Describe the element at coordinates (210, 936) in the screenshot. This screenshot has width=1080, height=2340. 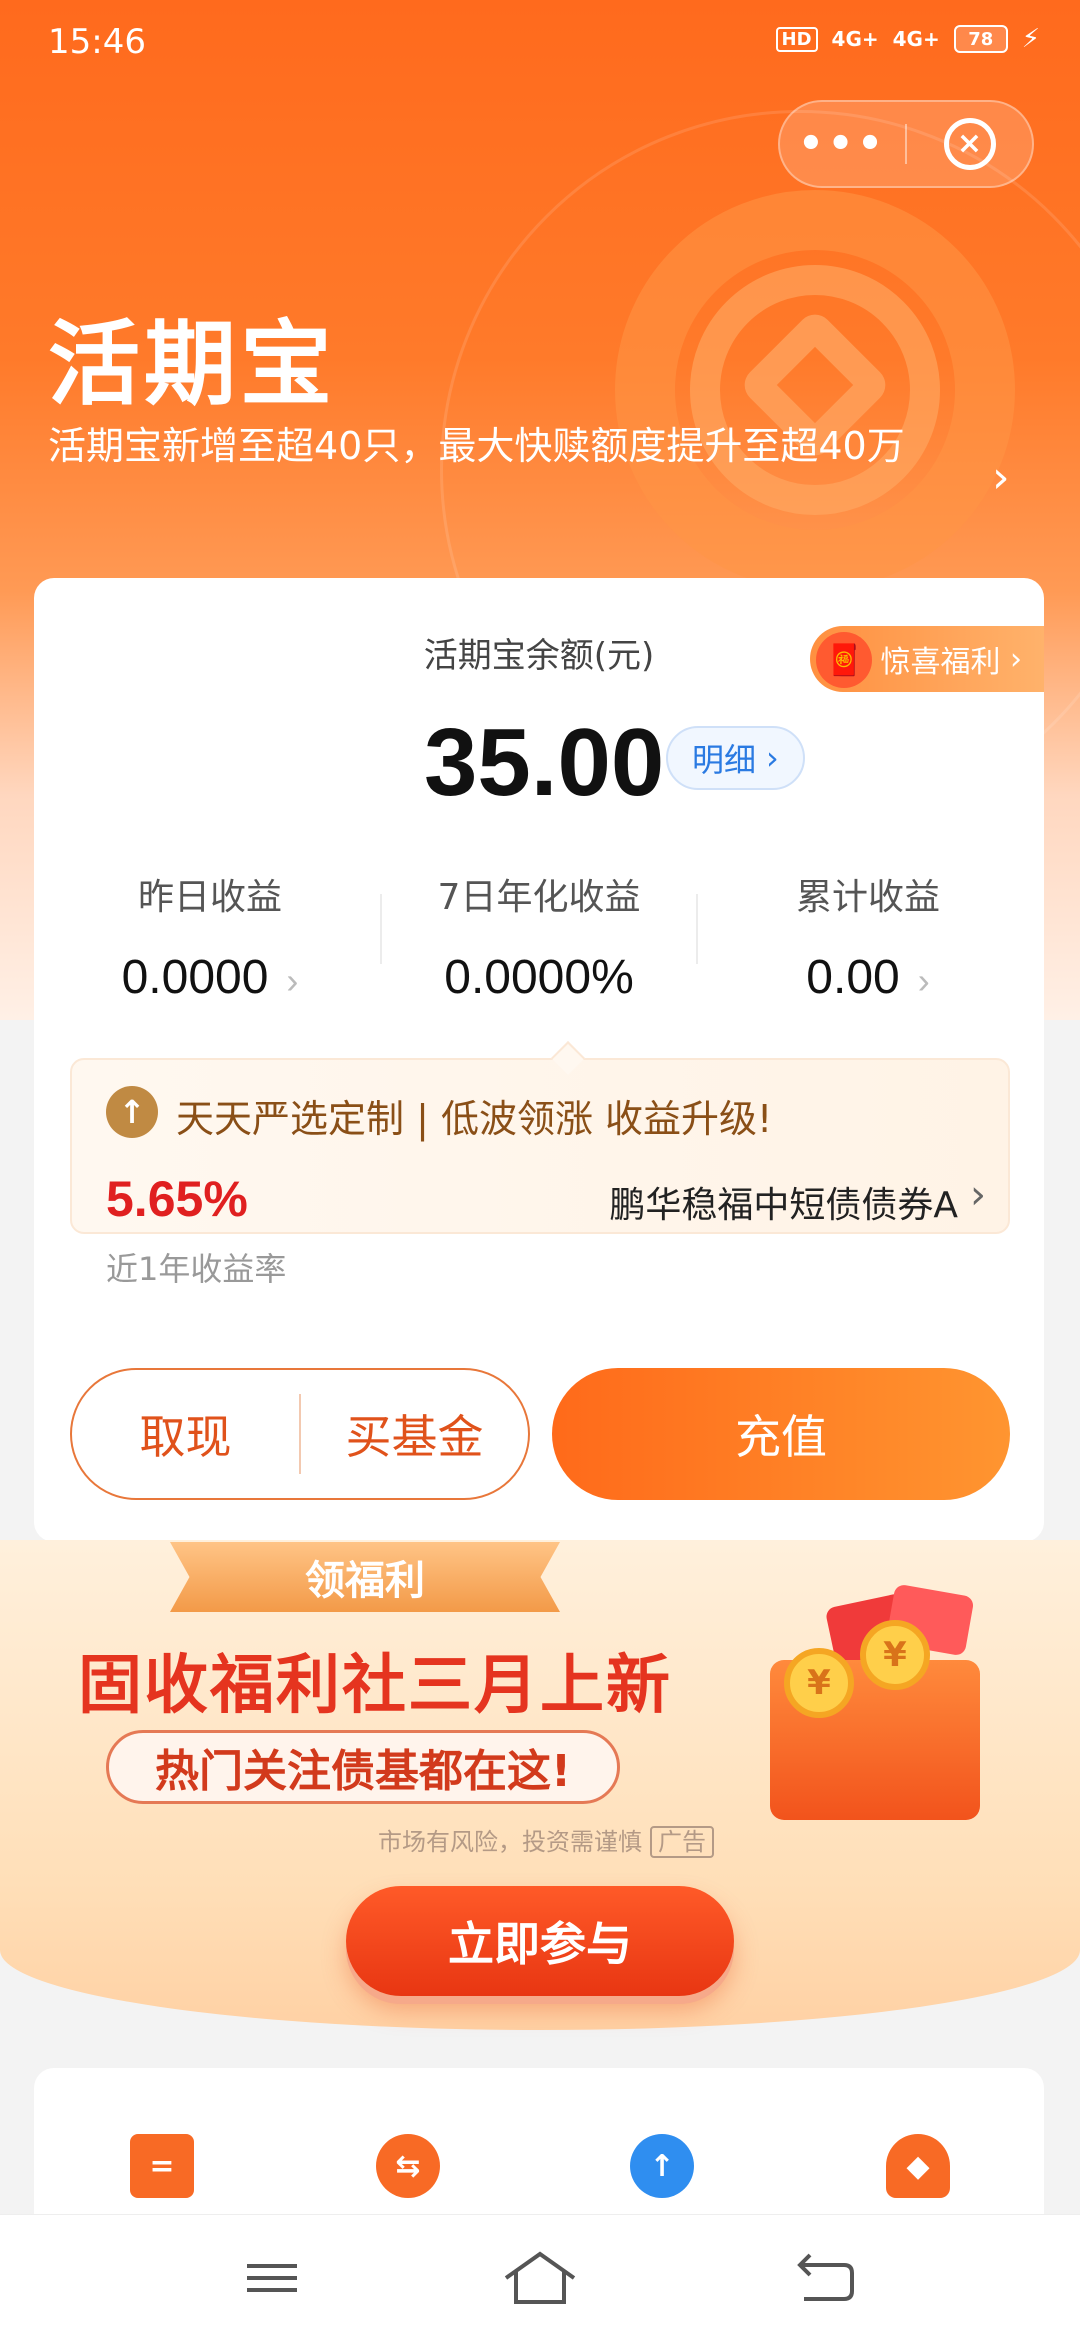
I see `yesterday-earnings: 昨日收益 0.0000 ›` at that location.